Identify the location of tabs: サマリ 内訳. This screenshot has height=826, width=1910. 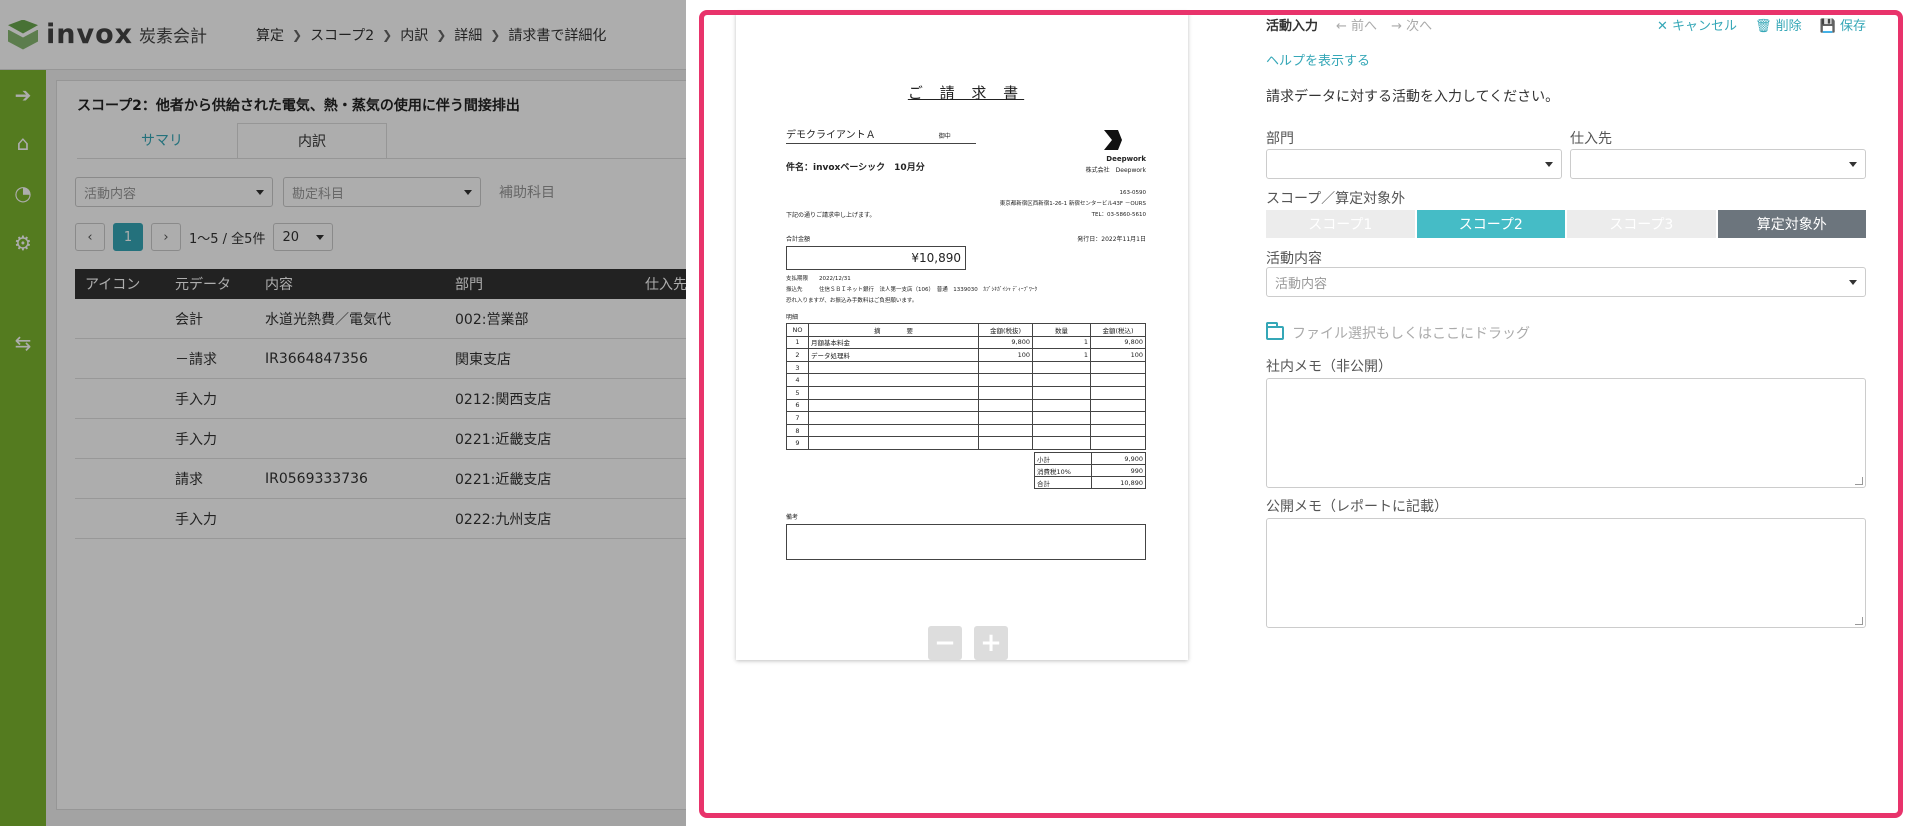
(237, 141).